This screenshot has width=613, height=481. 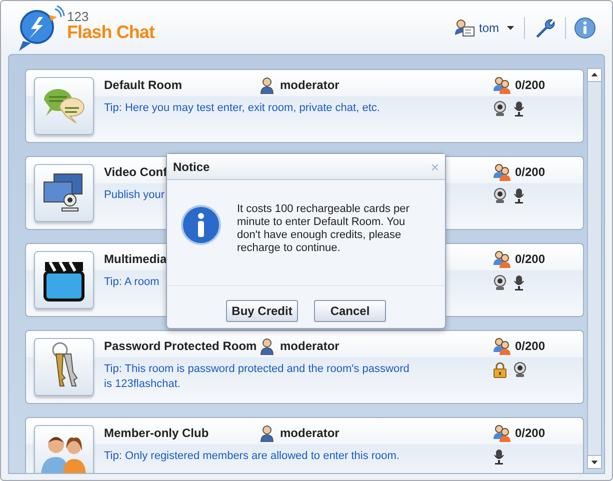 I want to click on dialog-message: It costs 100 rechargeable cards per minute to enter Default Room. You don't have enough credits, please recharge to continue., so click(x=323, y=229).